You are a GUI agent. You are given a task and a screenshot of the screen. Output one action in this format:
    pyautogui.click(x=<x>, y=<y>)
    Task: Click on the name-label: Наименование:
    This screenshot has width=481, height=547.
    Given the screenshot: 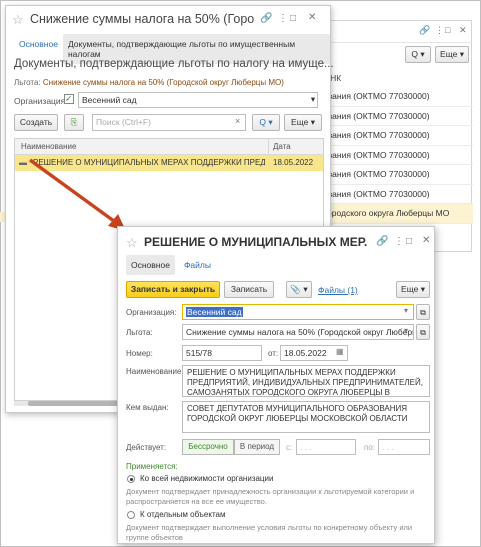 What is the action you would take?
    pyautogui.click(x=155, y=371)
    